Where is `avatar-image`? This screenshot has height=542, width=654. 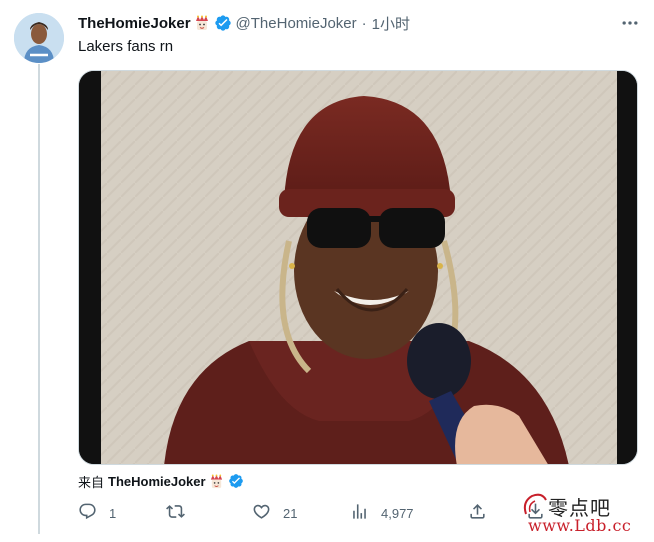
avatar-image is located at coordinates (39, 38).